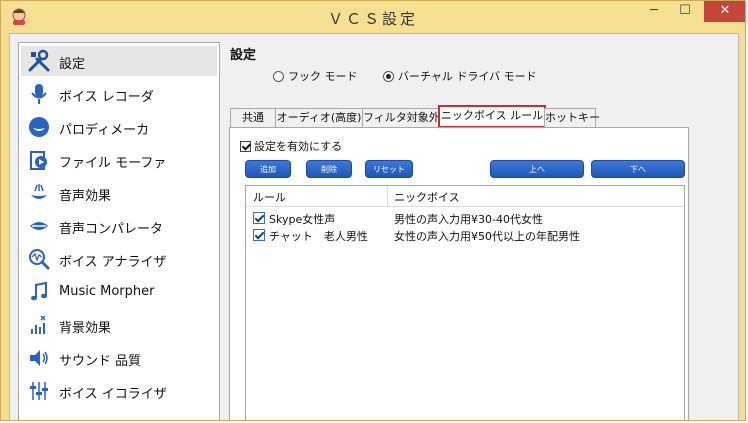  What do you see at coordinates (638, 169) in the screenshot?
I see `move-down-button: 下へ` at bounding box center [638, 169].